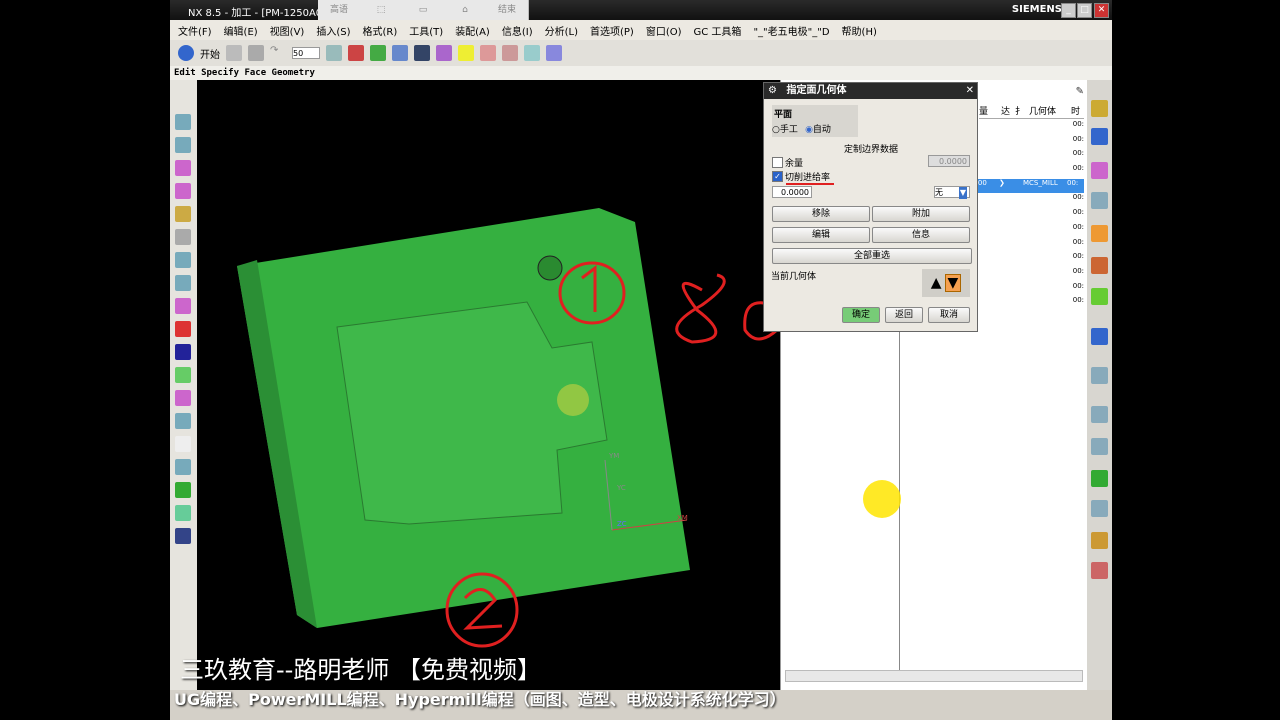 This screenshot has height=720, width=1280. What do you see at coordinates (953, 283) in the screenshot?
I see `down-arrow-icon: ▼` at bounding box center [953, 283].